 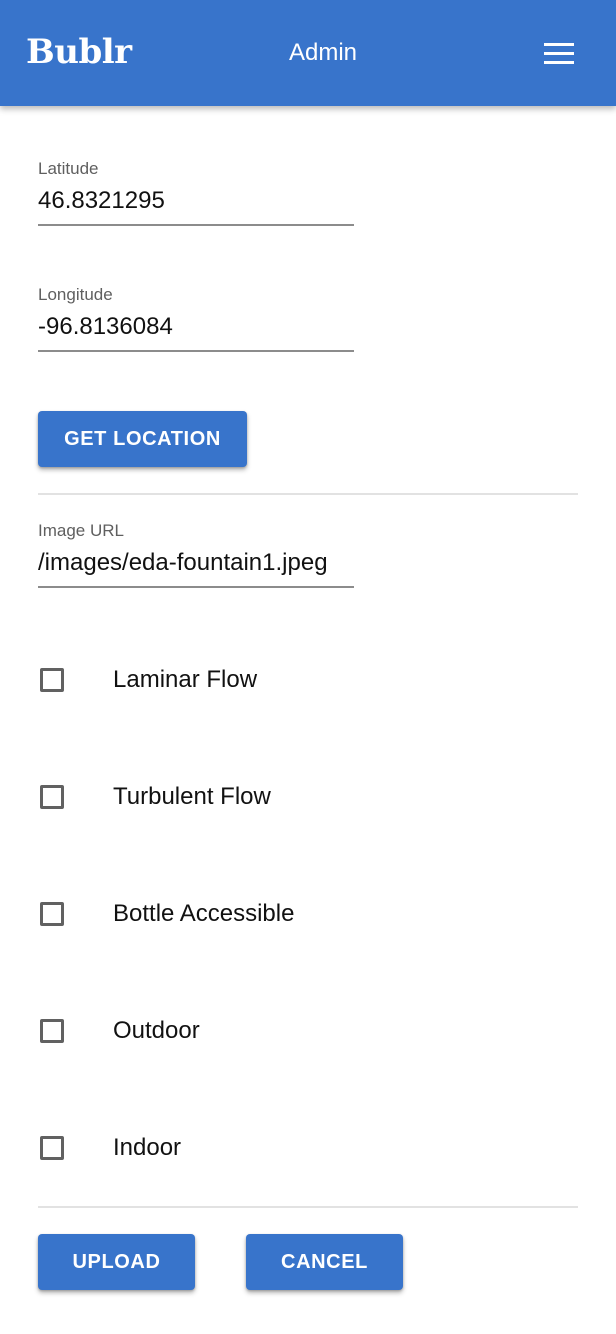 What do you see at coordinates (204, 913) in the screenshot?
I see `checkbox-label: Bottle Accessible` at bounding box center [204, 913].